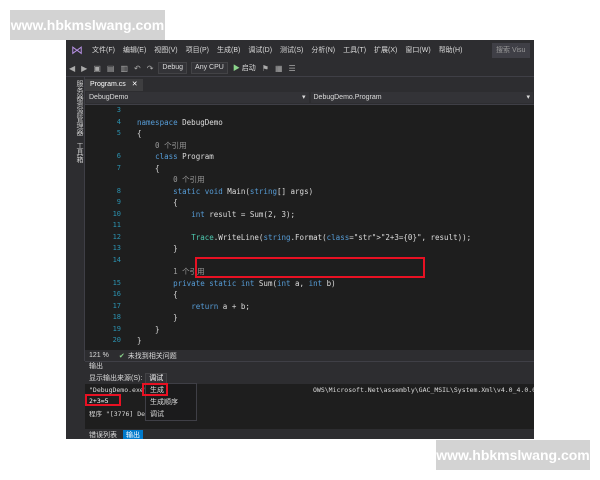 The image size is (600, 480). Describe the element at coordinates (116, 378) in the screenshot. I see `output-source-label: 显示输出来源(S):` at that location.